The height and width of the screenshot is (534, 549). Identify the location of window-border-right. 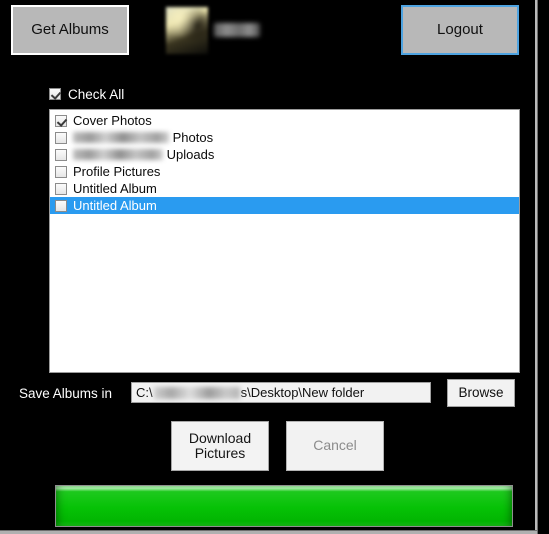
(536, 267).